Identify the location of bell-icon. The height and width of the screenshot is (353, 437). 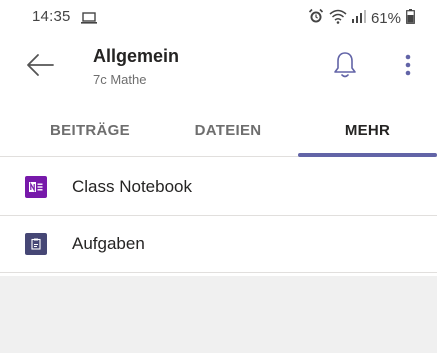
(345, 67).